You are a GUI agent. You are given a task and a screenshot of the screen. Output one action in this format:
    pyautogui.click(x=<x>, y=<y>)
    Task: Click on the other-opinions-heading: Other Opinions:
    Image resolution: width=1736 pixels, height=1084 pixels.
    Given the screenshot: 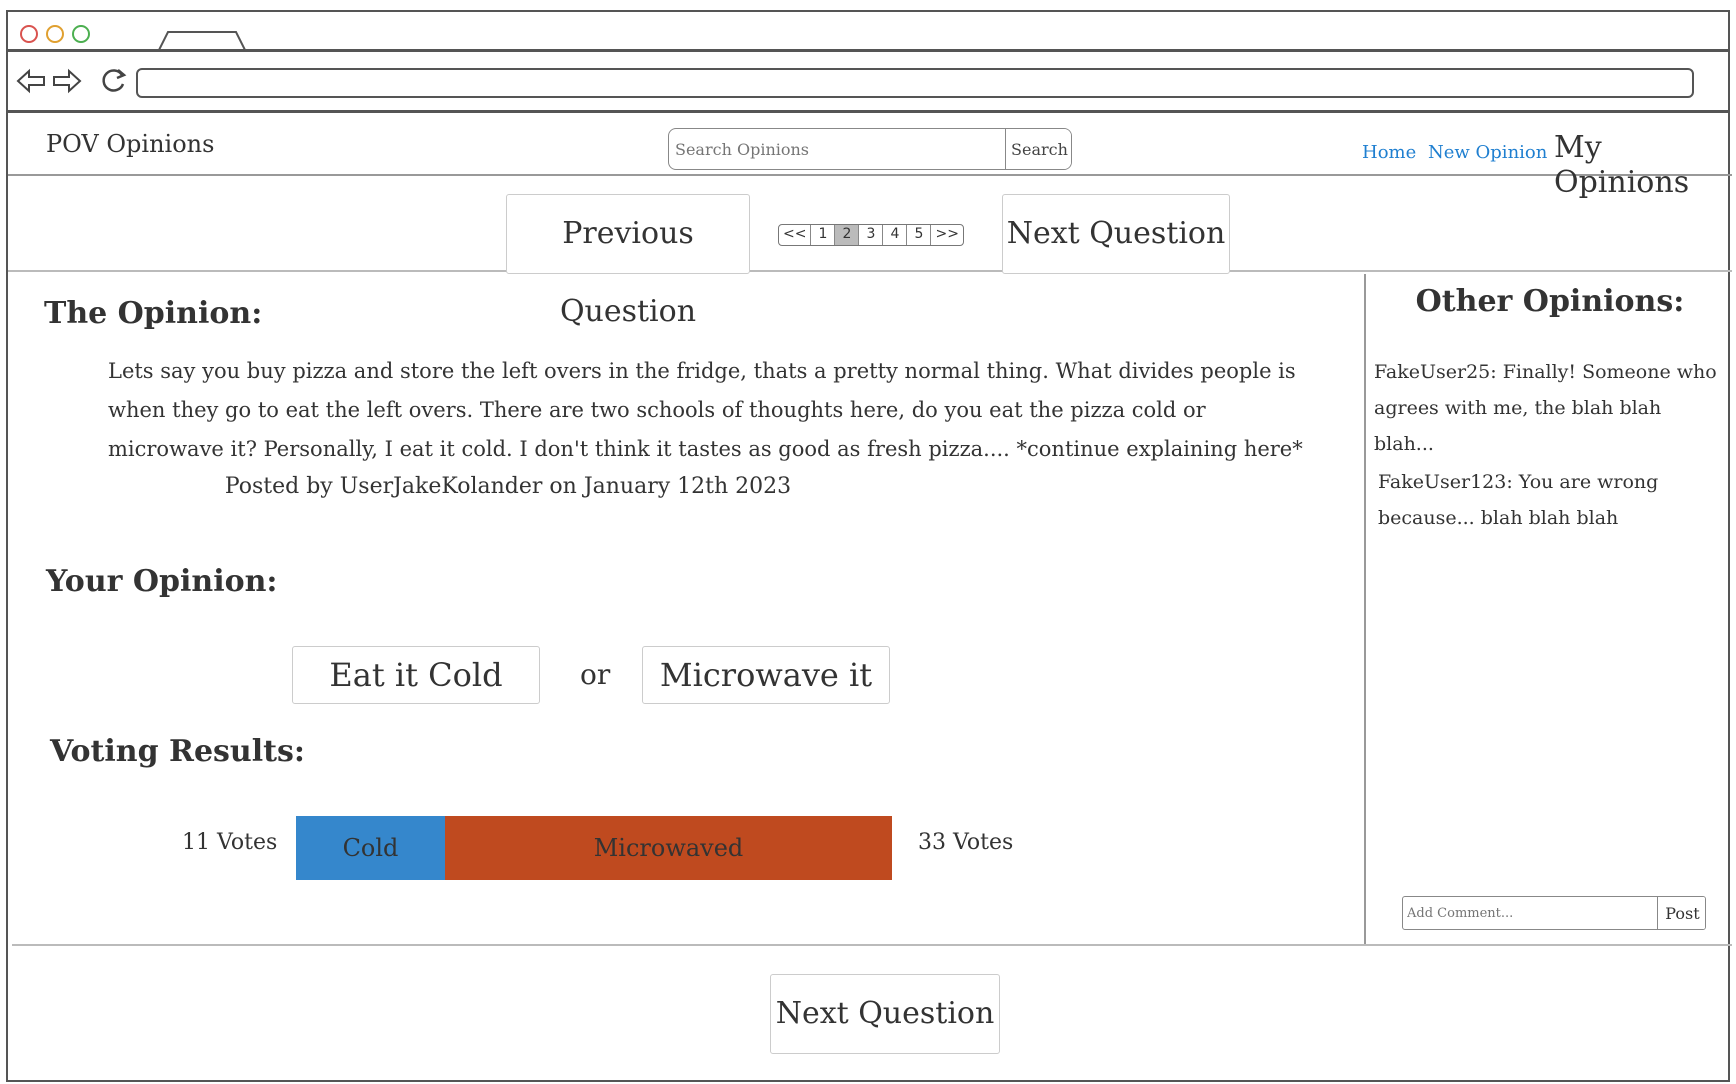 What is the action you would take?
    pyautogui.click(x=1550, y=301)
    